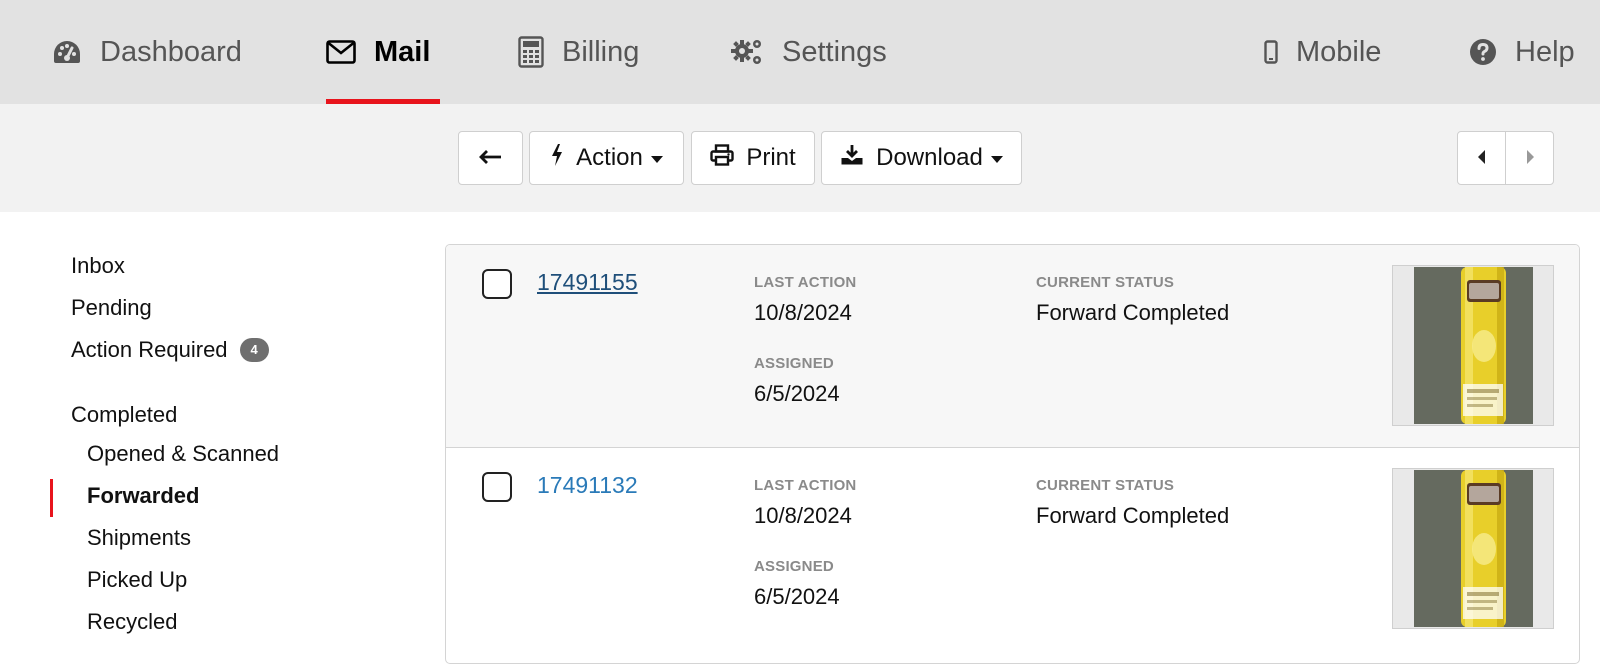 This screenshot has height=664, width=1600. I want to click on mail-item-id-link: 17491155, so click(587, 282).